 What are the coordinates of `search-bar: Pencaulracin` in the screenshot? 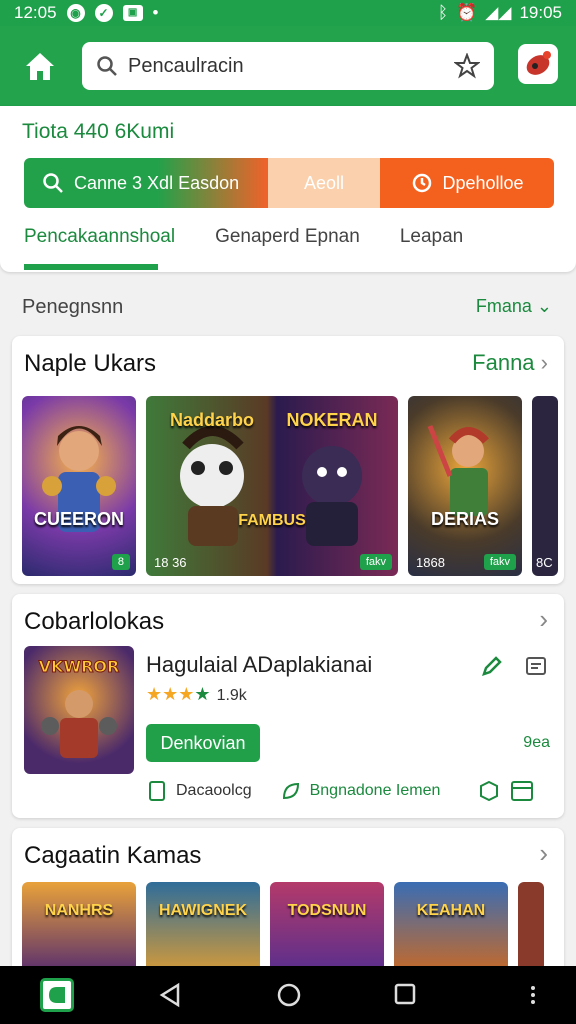 It's located at (288, 66).